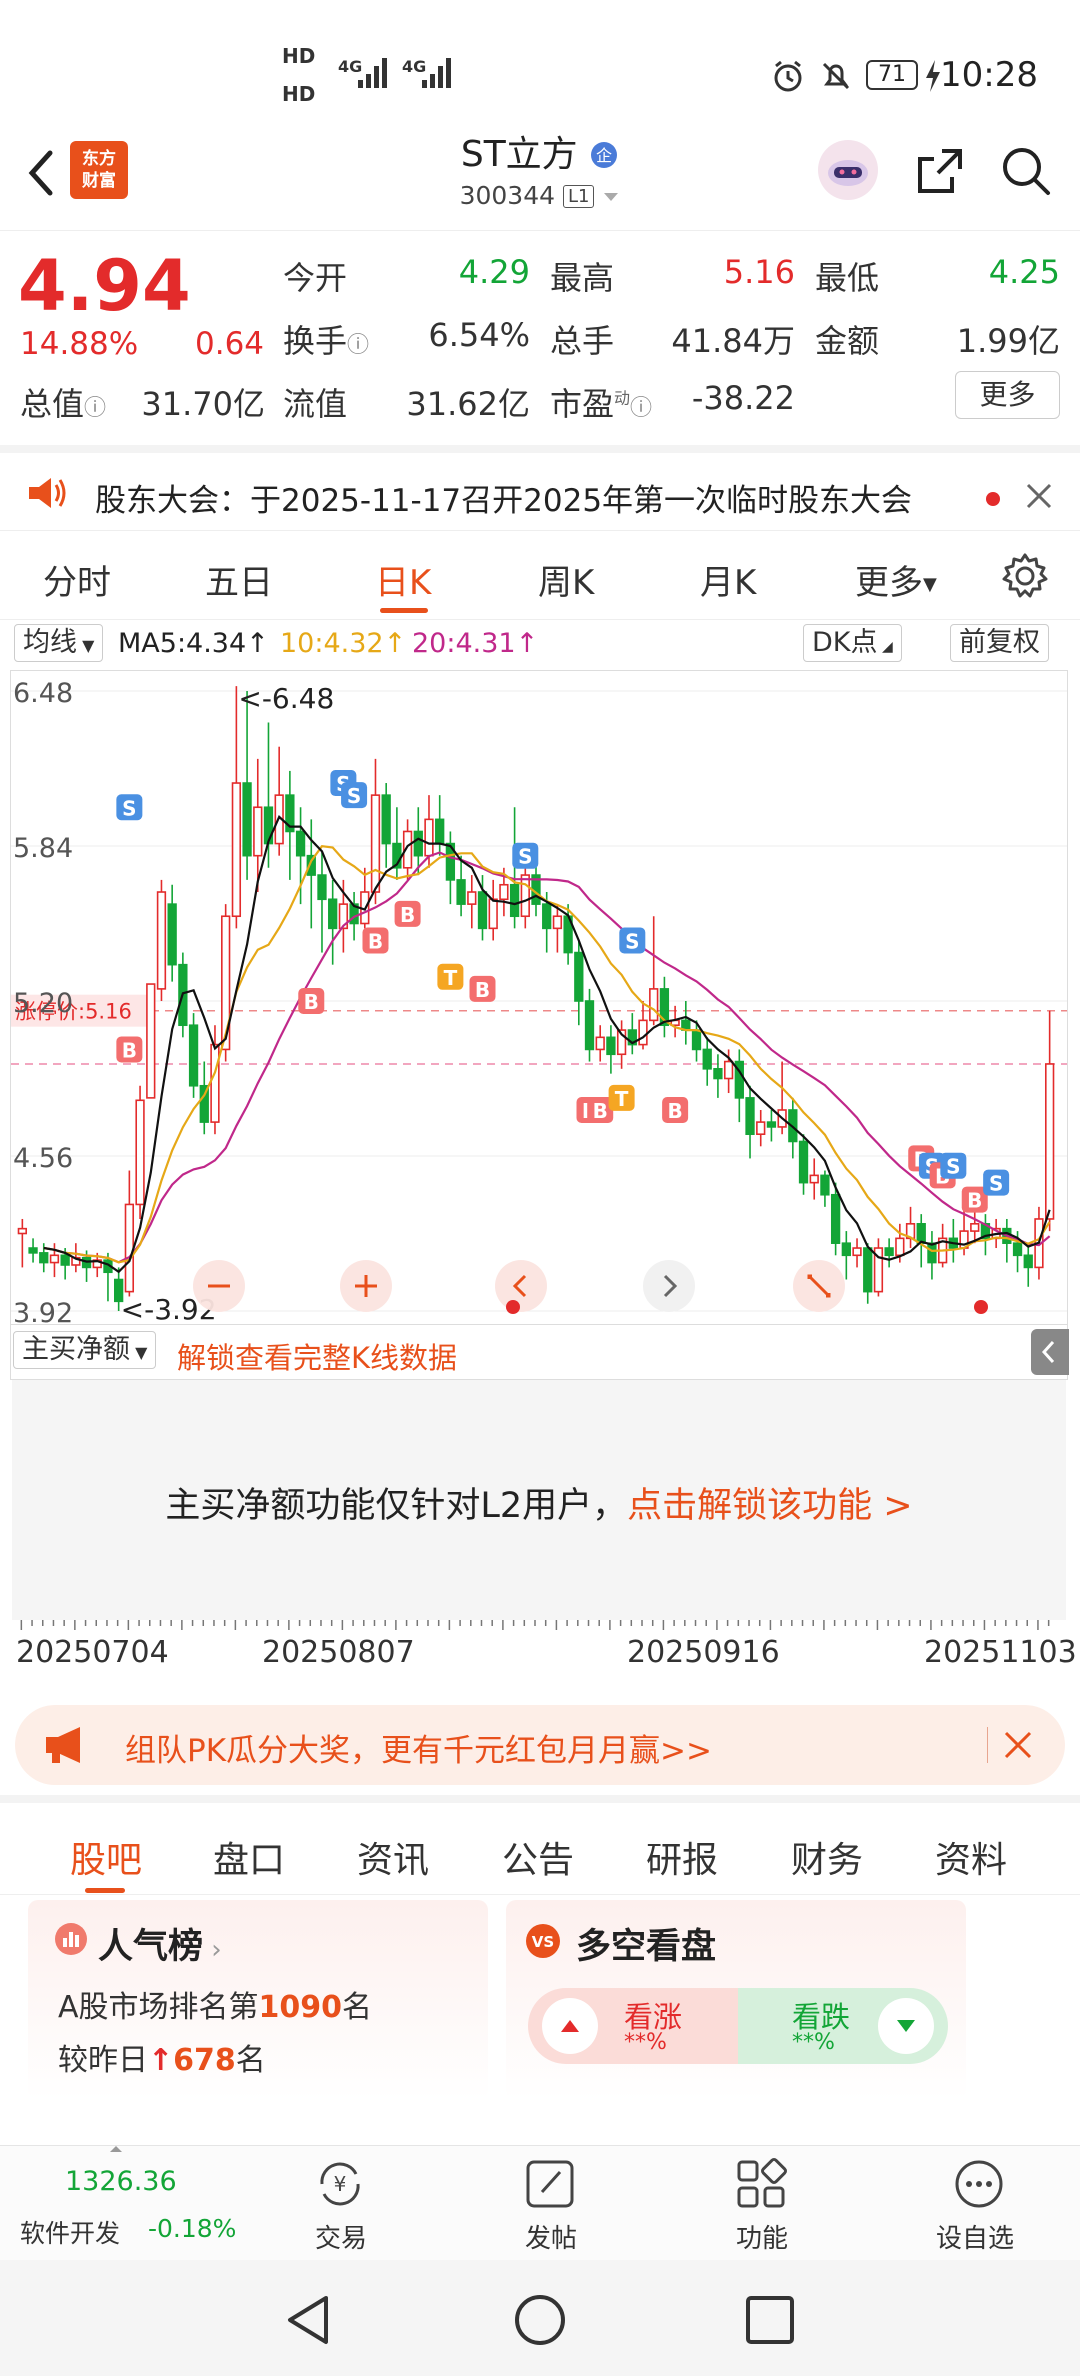 The height and width of the screenshot is (2376, 1080). Describe the element at coordinates (669, 1286) in the screenshot. I see `right-control-icon` at that location.